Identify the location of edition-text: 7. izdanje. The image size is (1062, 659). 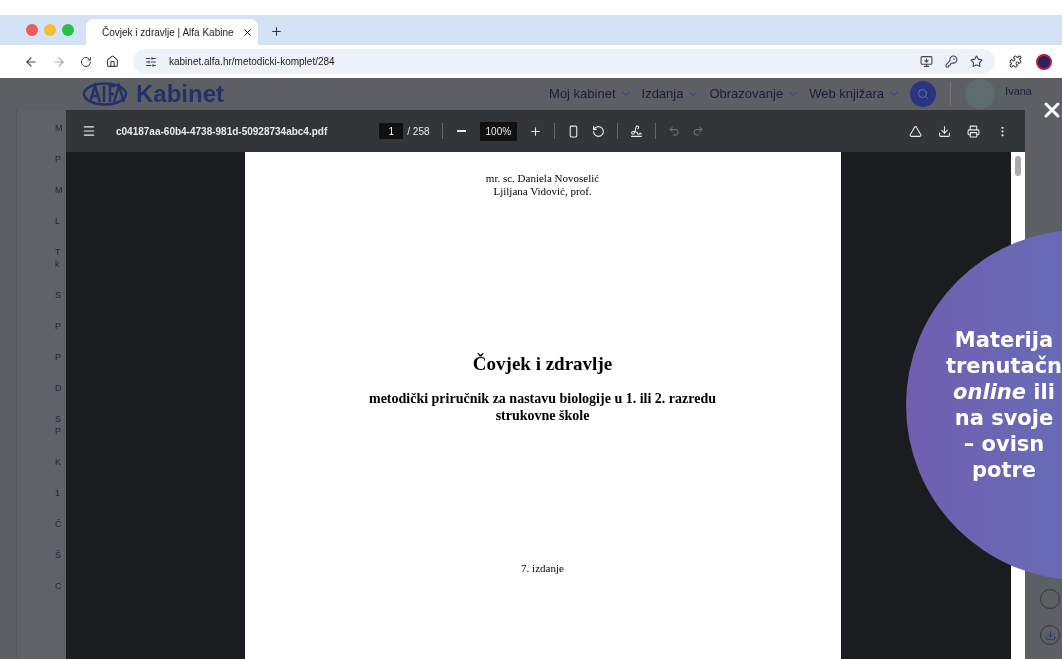
(542, 568).